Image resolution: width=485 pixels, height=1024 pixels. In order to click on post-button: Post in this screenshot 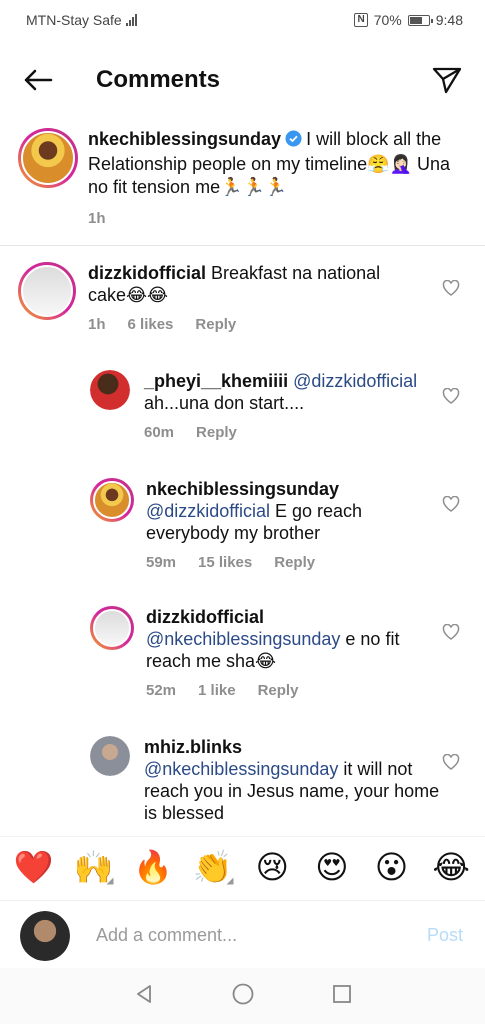, I will do `click(445, 935)`.